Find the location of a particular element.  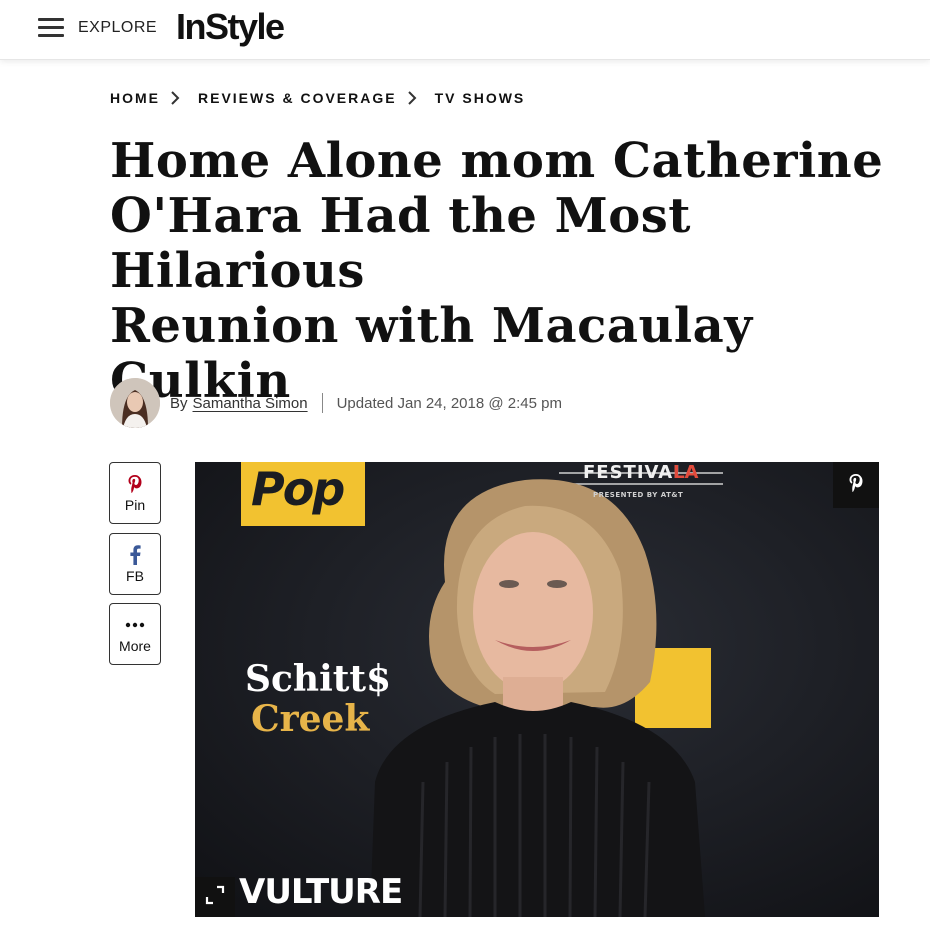

facebook-share-button: FB is located at coordinates (135, 564).